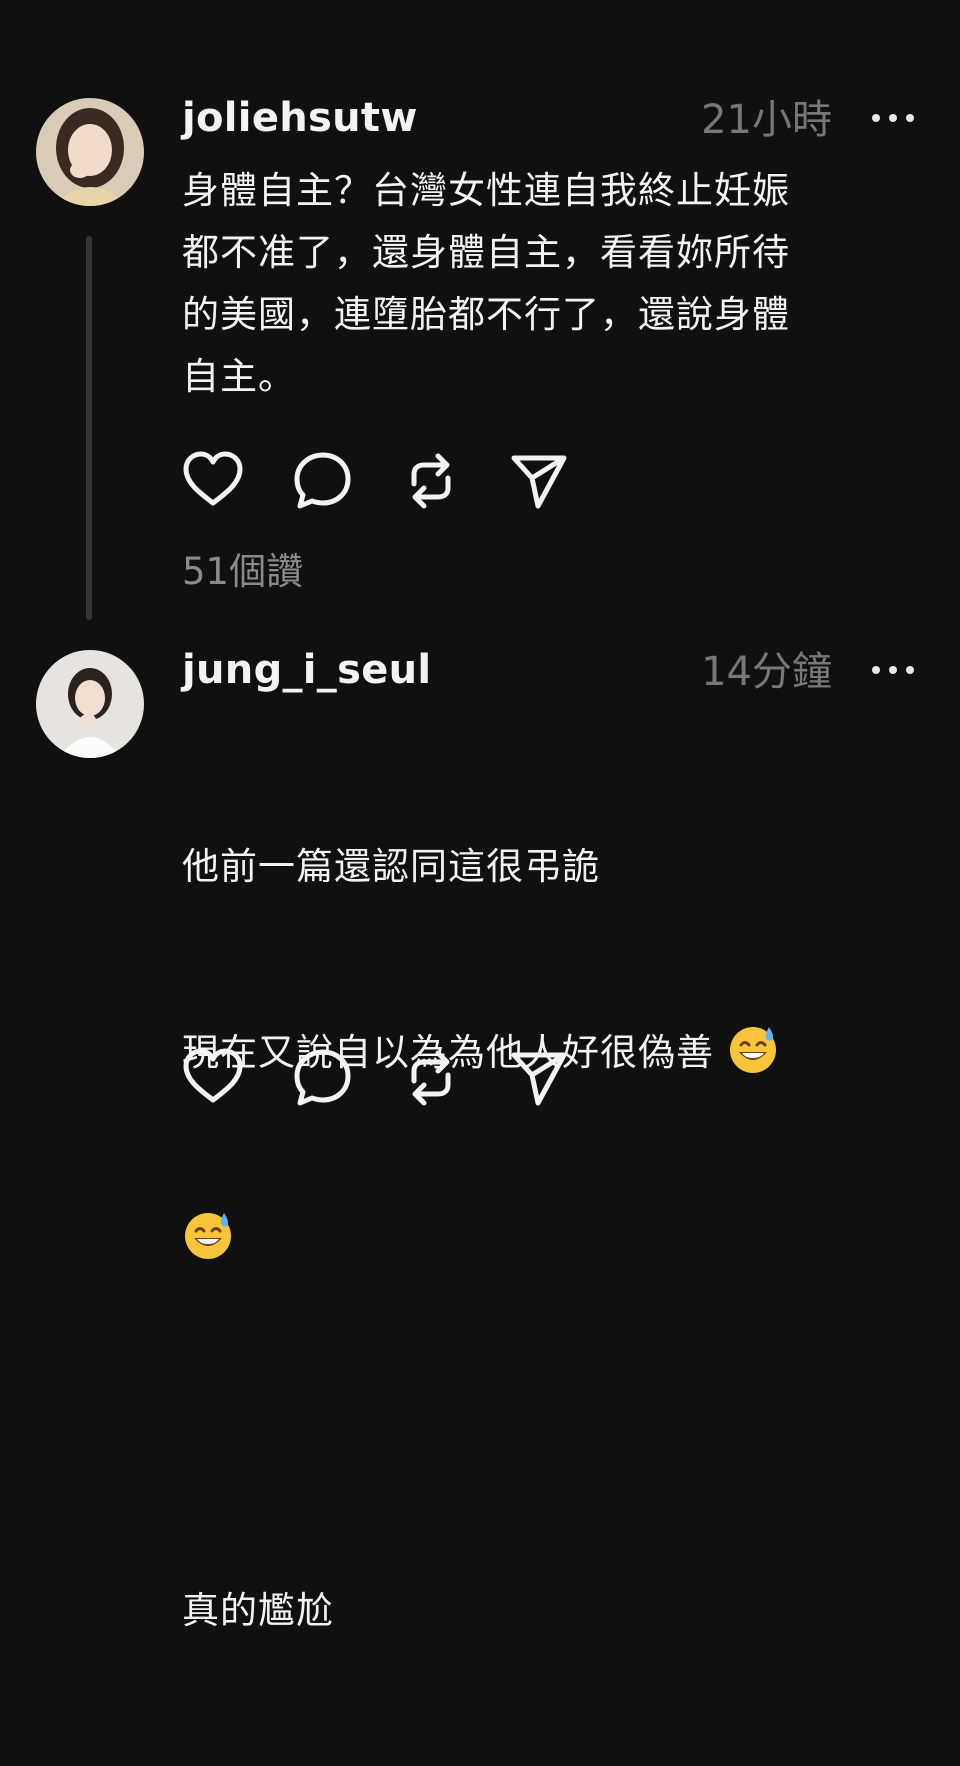 The width and height of the screenshot is (960, 1766). I want to click on username: jung_i_seul, so click(306, 670).